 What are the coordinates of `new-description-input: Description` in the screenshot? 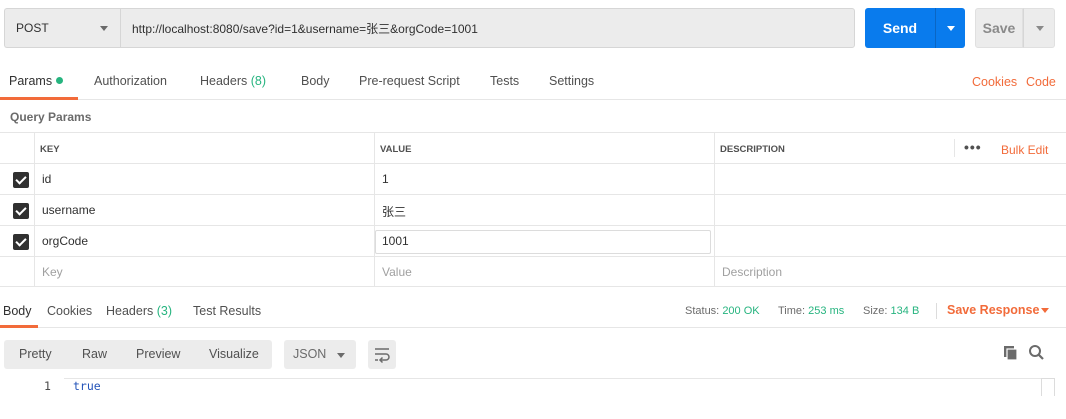 It's located at (752, 272).